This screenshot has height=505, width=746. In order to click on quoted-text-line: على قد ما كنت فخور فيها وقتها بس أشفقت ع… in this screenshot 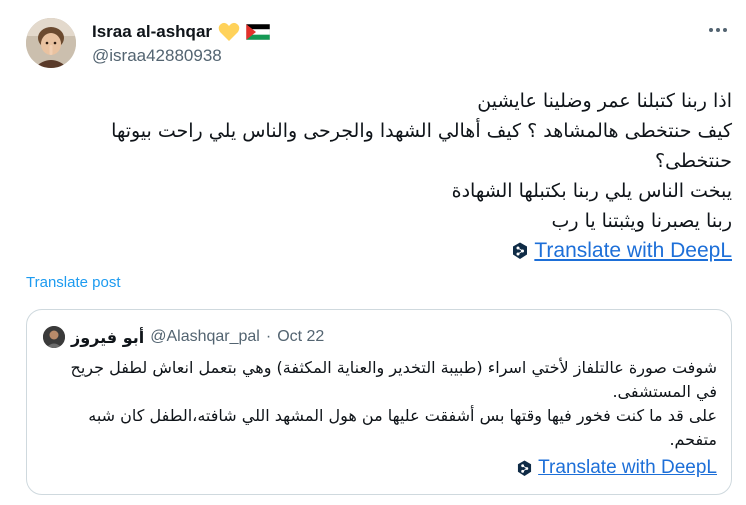, I will do `click(402, 427)`.